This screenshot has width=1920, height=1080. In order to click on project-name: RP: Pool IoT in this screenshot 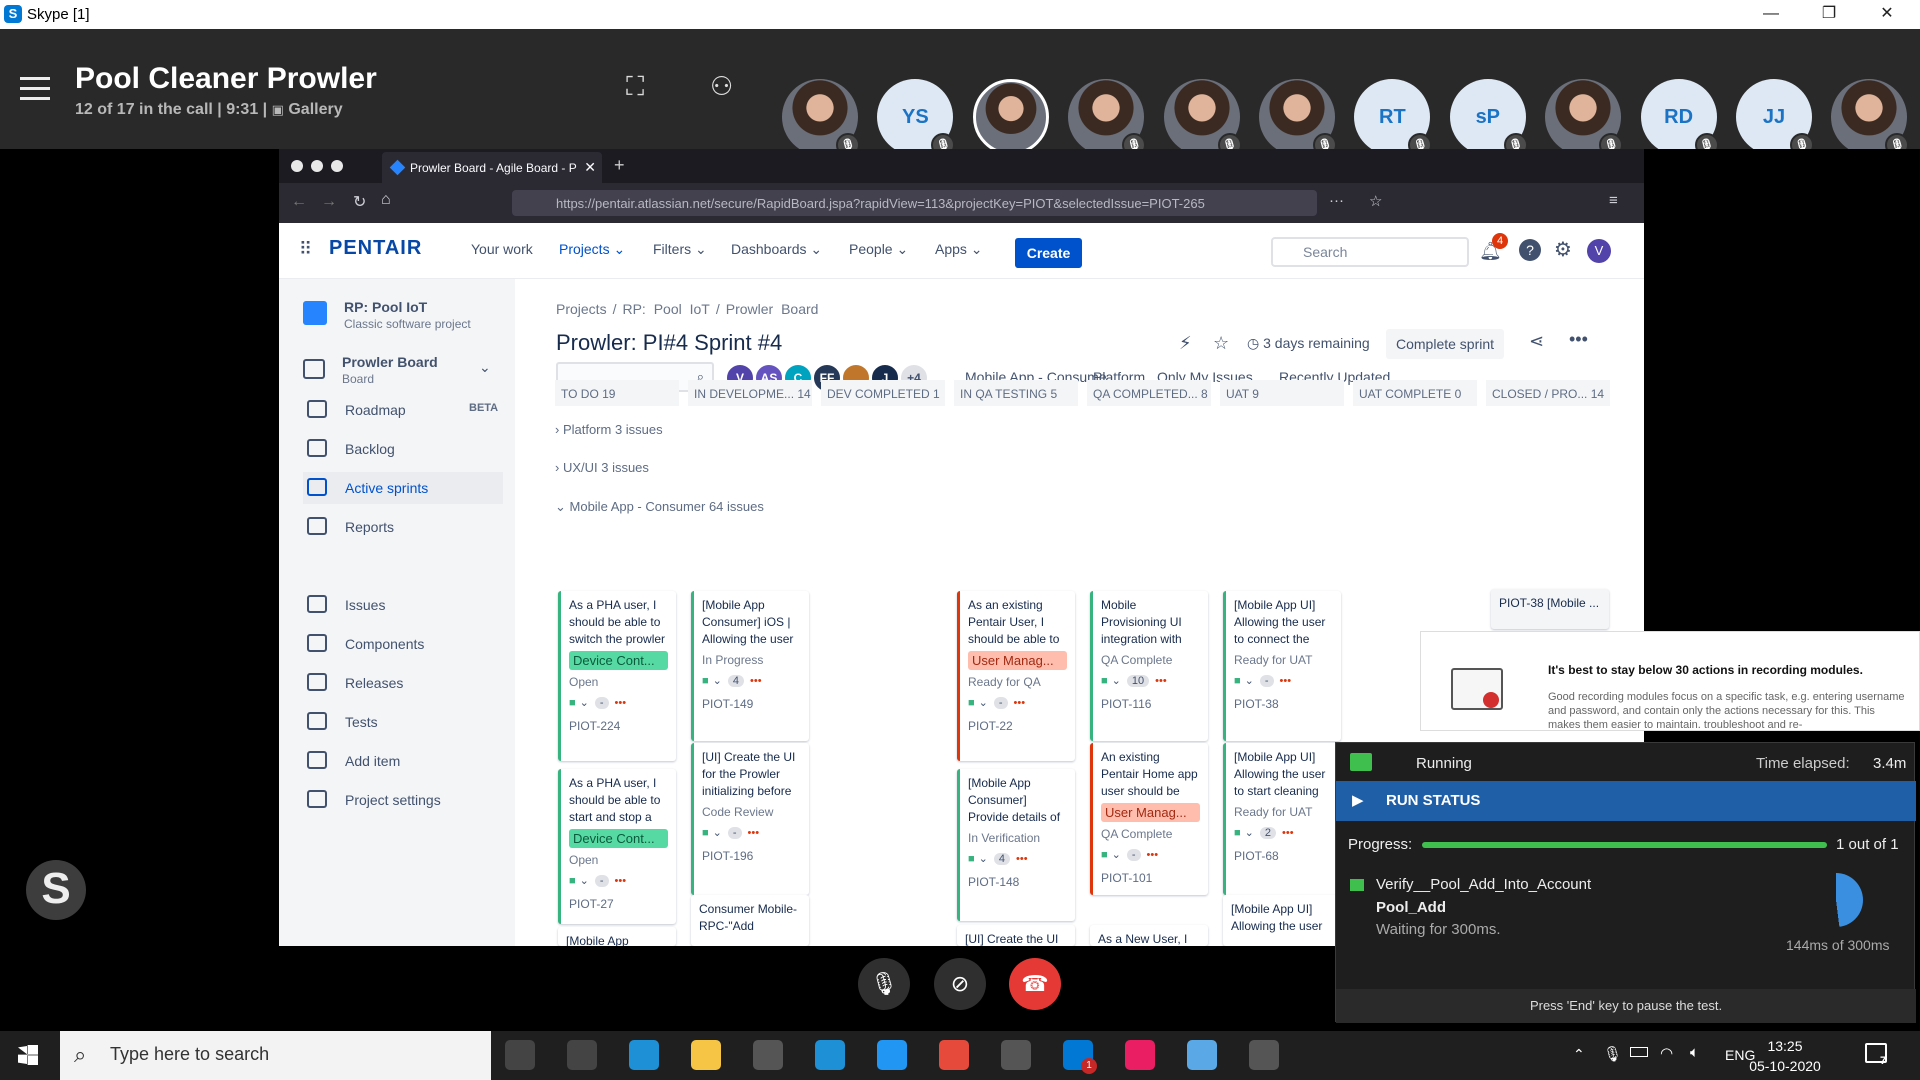, I will do `click(385, 307)`.